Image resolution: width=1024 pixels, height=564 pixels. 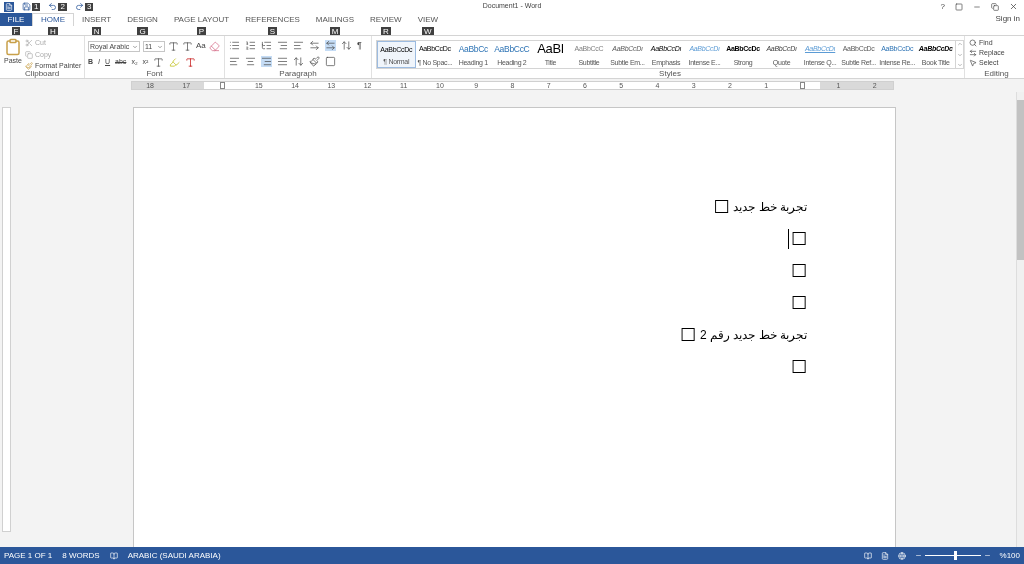 I want to click on key-tip: 2, so click(x=62, y=7).